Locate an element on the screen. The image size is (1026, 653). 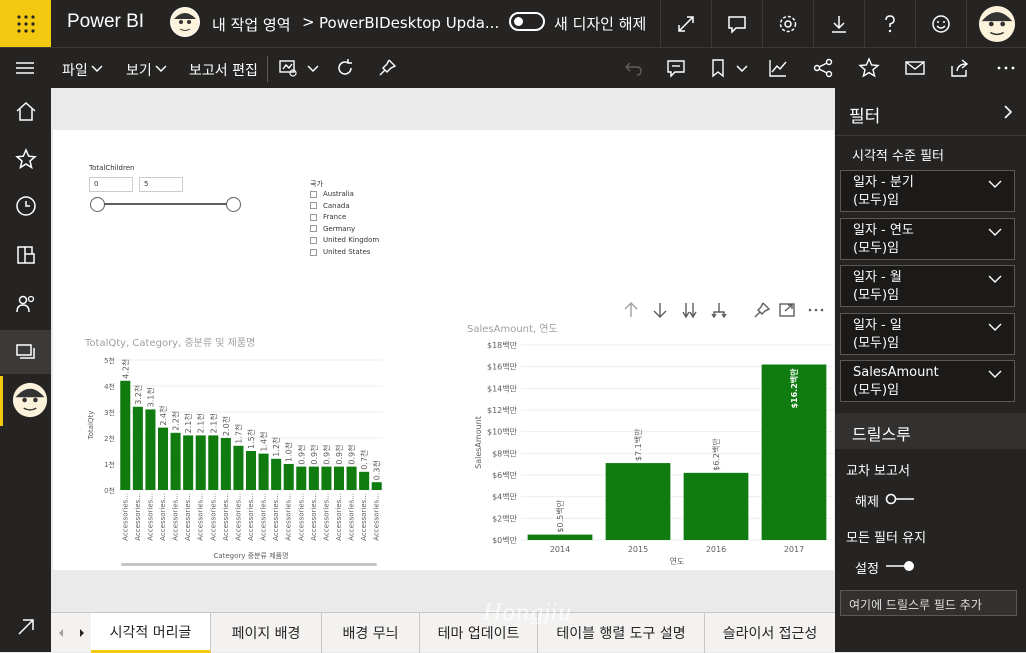
workspaces-nav-item is located at coordinates (25, 352).